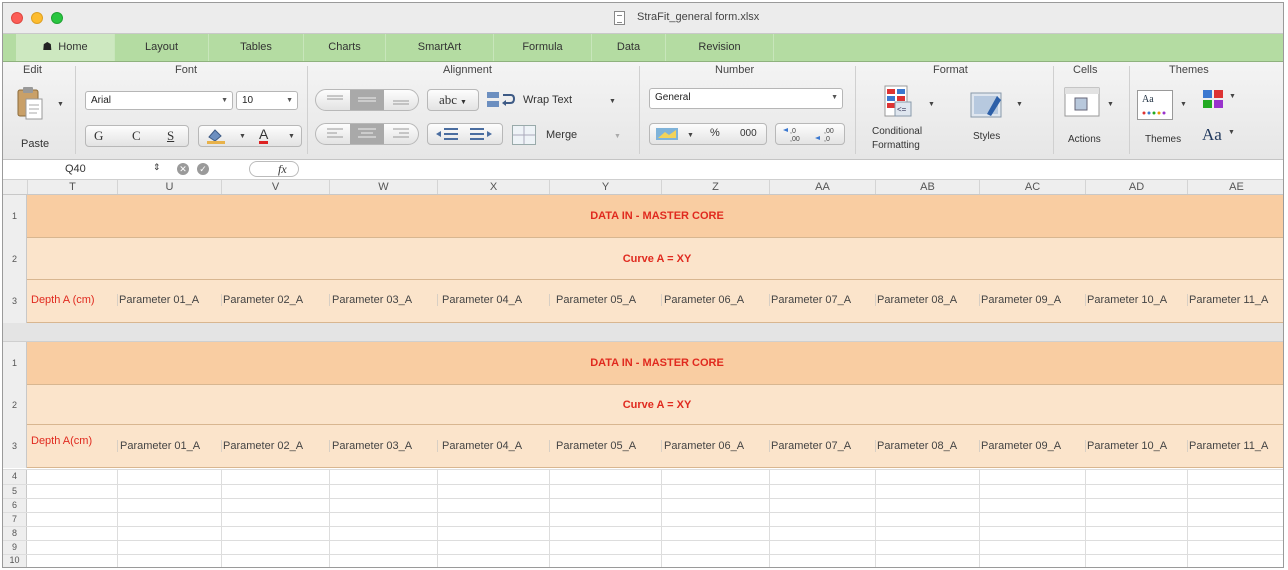 This screenshot has height=570, width=1288. I want to click on align-top-icon, so click(335, 100).